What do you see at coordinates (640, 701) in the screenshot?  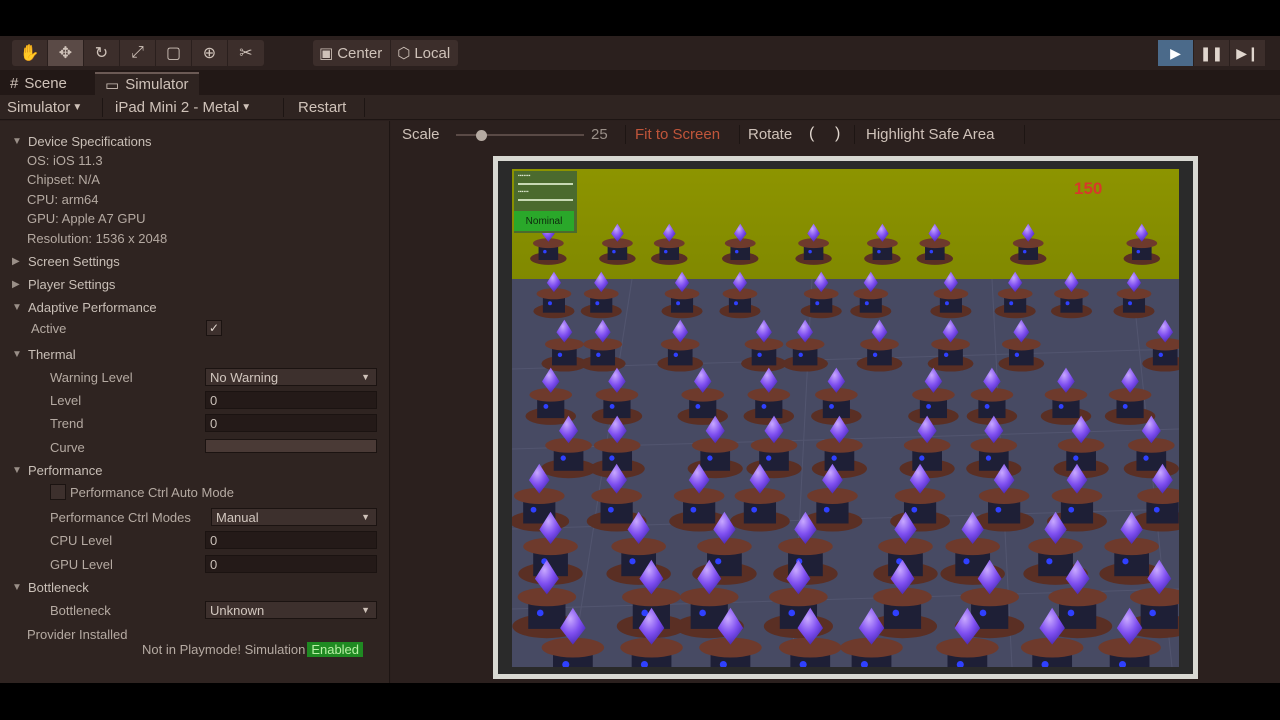 I see `letterbox-bottom` at bounding box center [640, 701].